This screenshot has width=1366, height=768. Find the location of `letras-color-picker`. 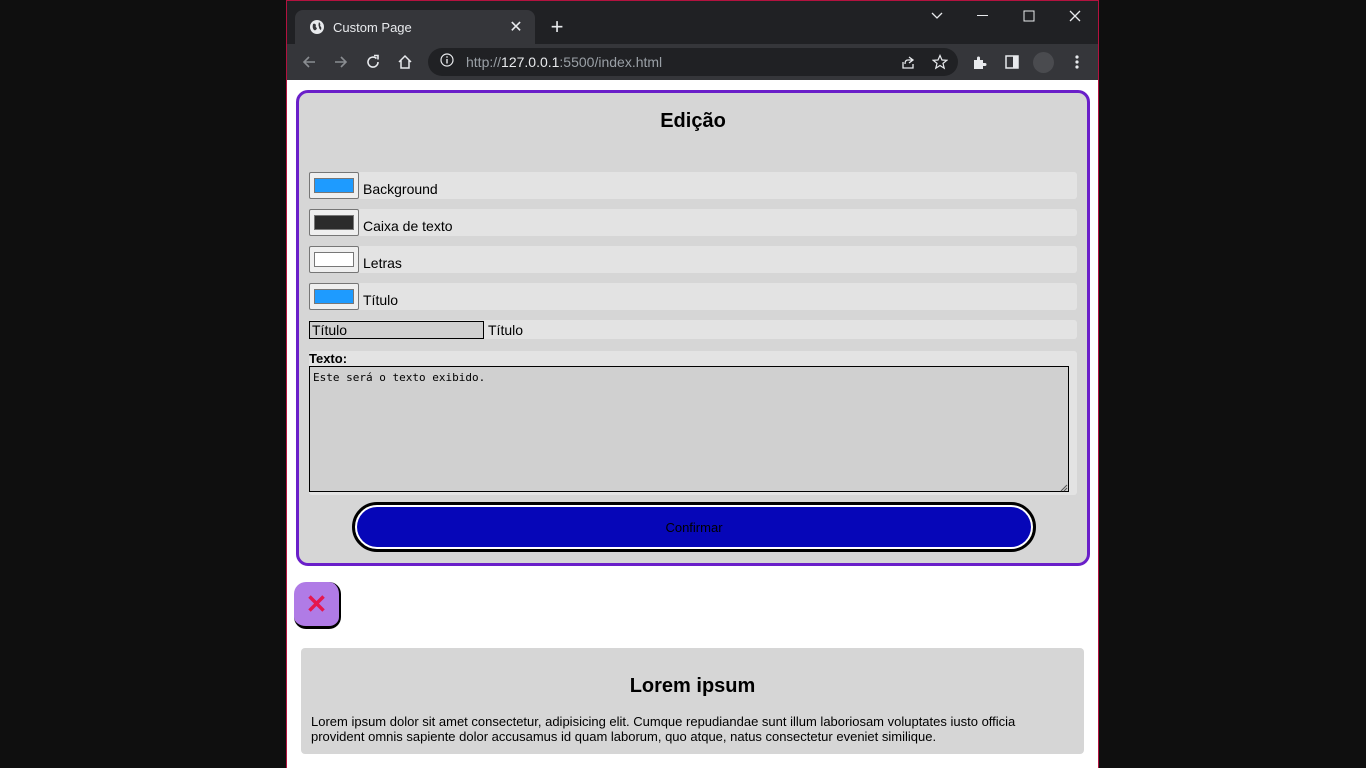

letras-color-picker is located at coordinates (334, 259).